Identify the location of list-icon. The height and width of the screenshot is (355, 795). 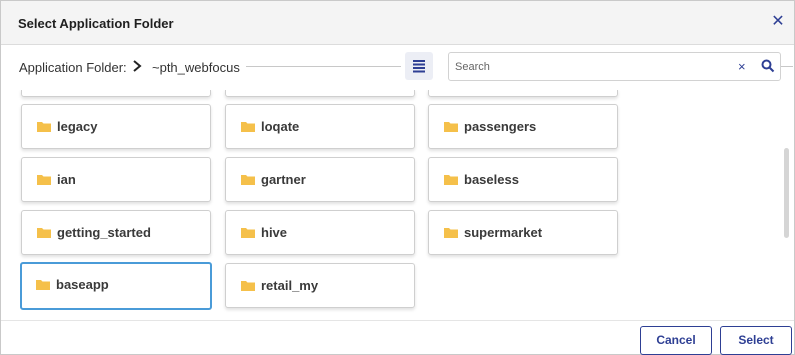
(419, 66).